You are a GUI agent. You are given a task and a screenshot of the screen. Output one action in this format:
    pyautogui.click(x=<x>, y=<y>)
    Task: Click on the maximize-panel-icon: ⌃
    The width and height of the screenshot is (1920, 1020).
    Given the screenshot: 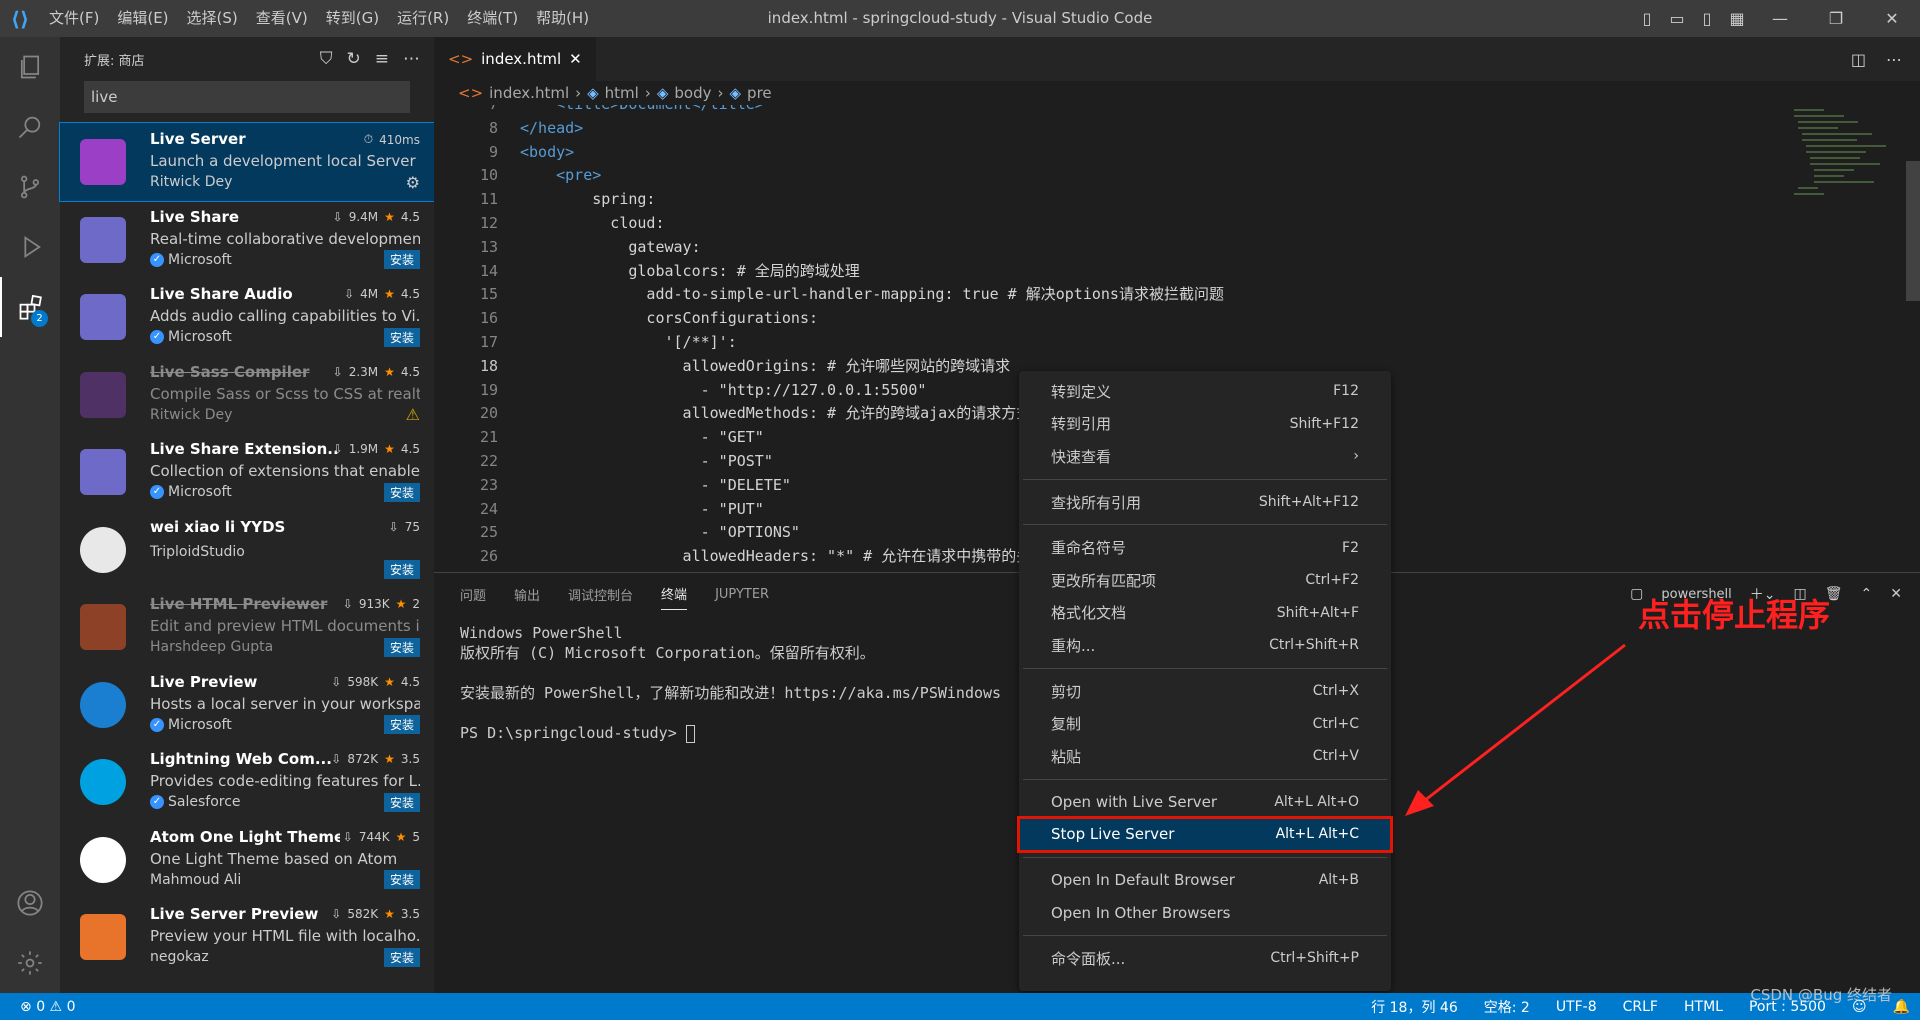 What is the action you would take?
    pyautogui.click(x=1867, y=594)
    